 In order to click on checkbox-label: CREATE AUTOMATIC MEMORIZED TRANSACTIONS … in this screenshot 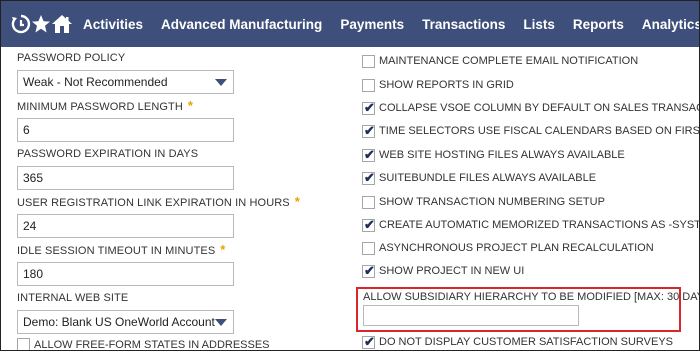, I will do `click(539, 225)`.